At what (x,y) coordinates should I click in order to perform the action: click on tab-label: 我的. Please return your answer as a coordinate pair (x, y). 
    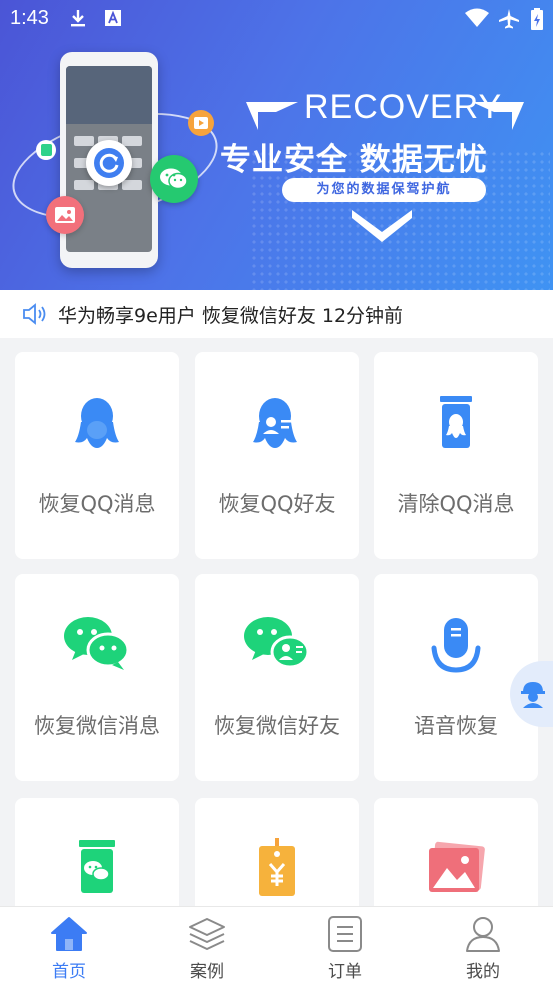
    Looking at the image, I should click on (483, 972).